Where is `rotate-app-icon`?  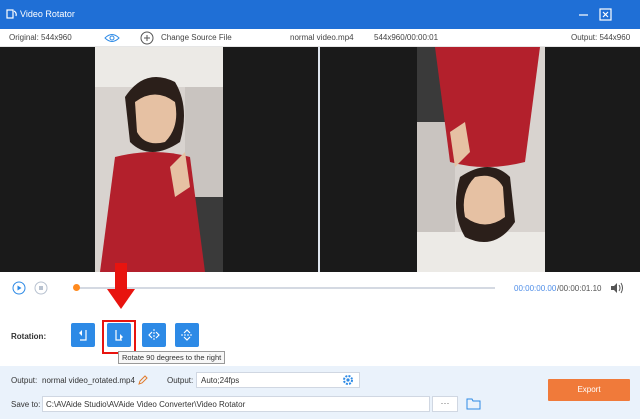 rotate-app-icon is located at coordinates (11, 14).